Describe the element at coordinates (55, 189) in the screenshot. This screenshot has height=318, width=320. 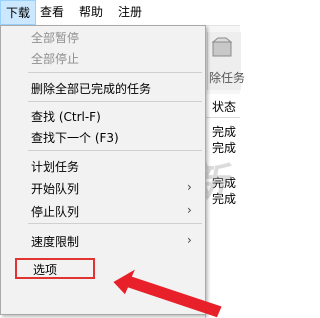
I see `menu-item-start-queue: 开始队列` at that location.